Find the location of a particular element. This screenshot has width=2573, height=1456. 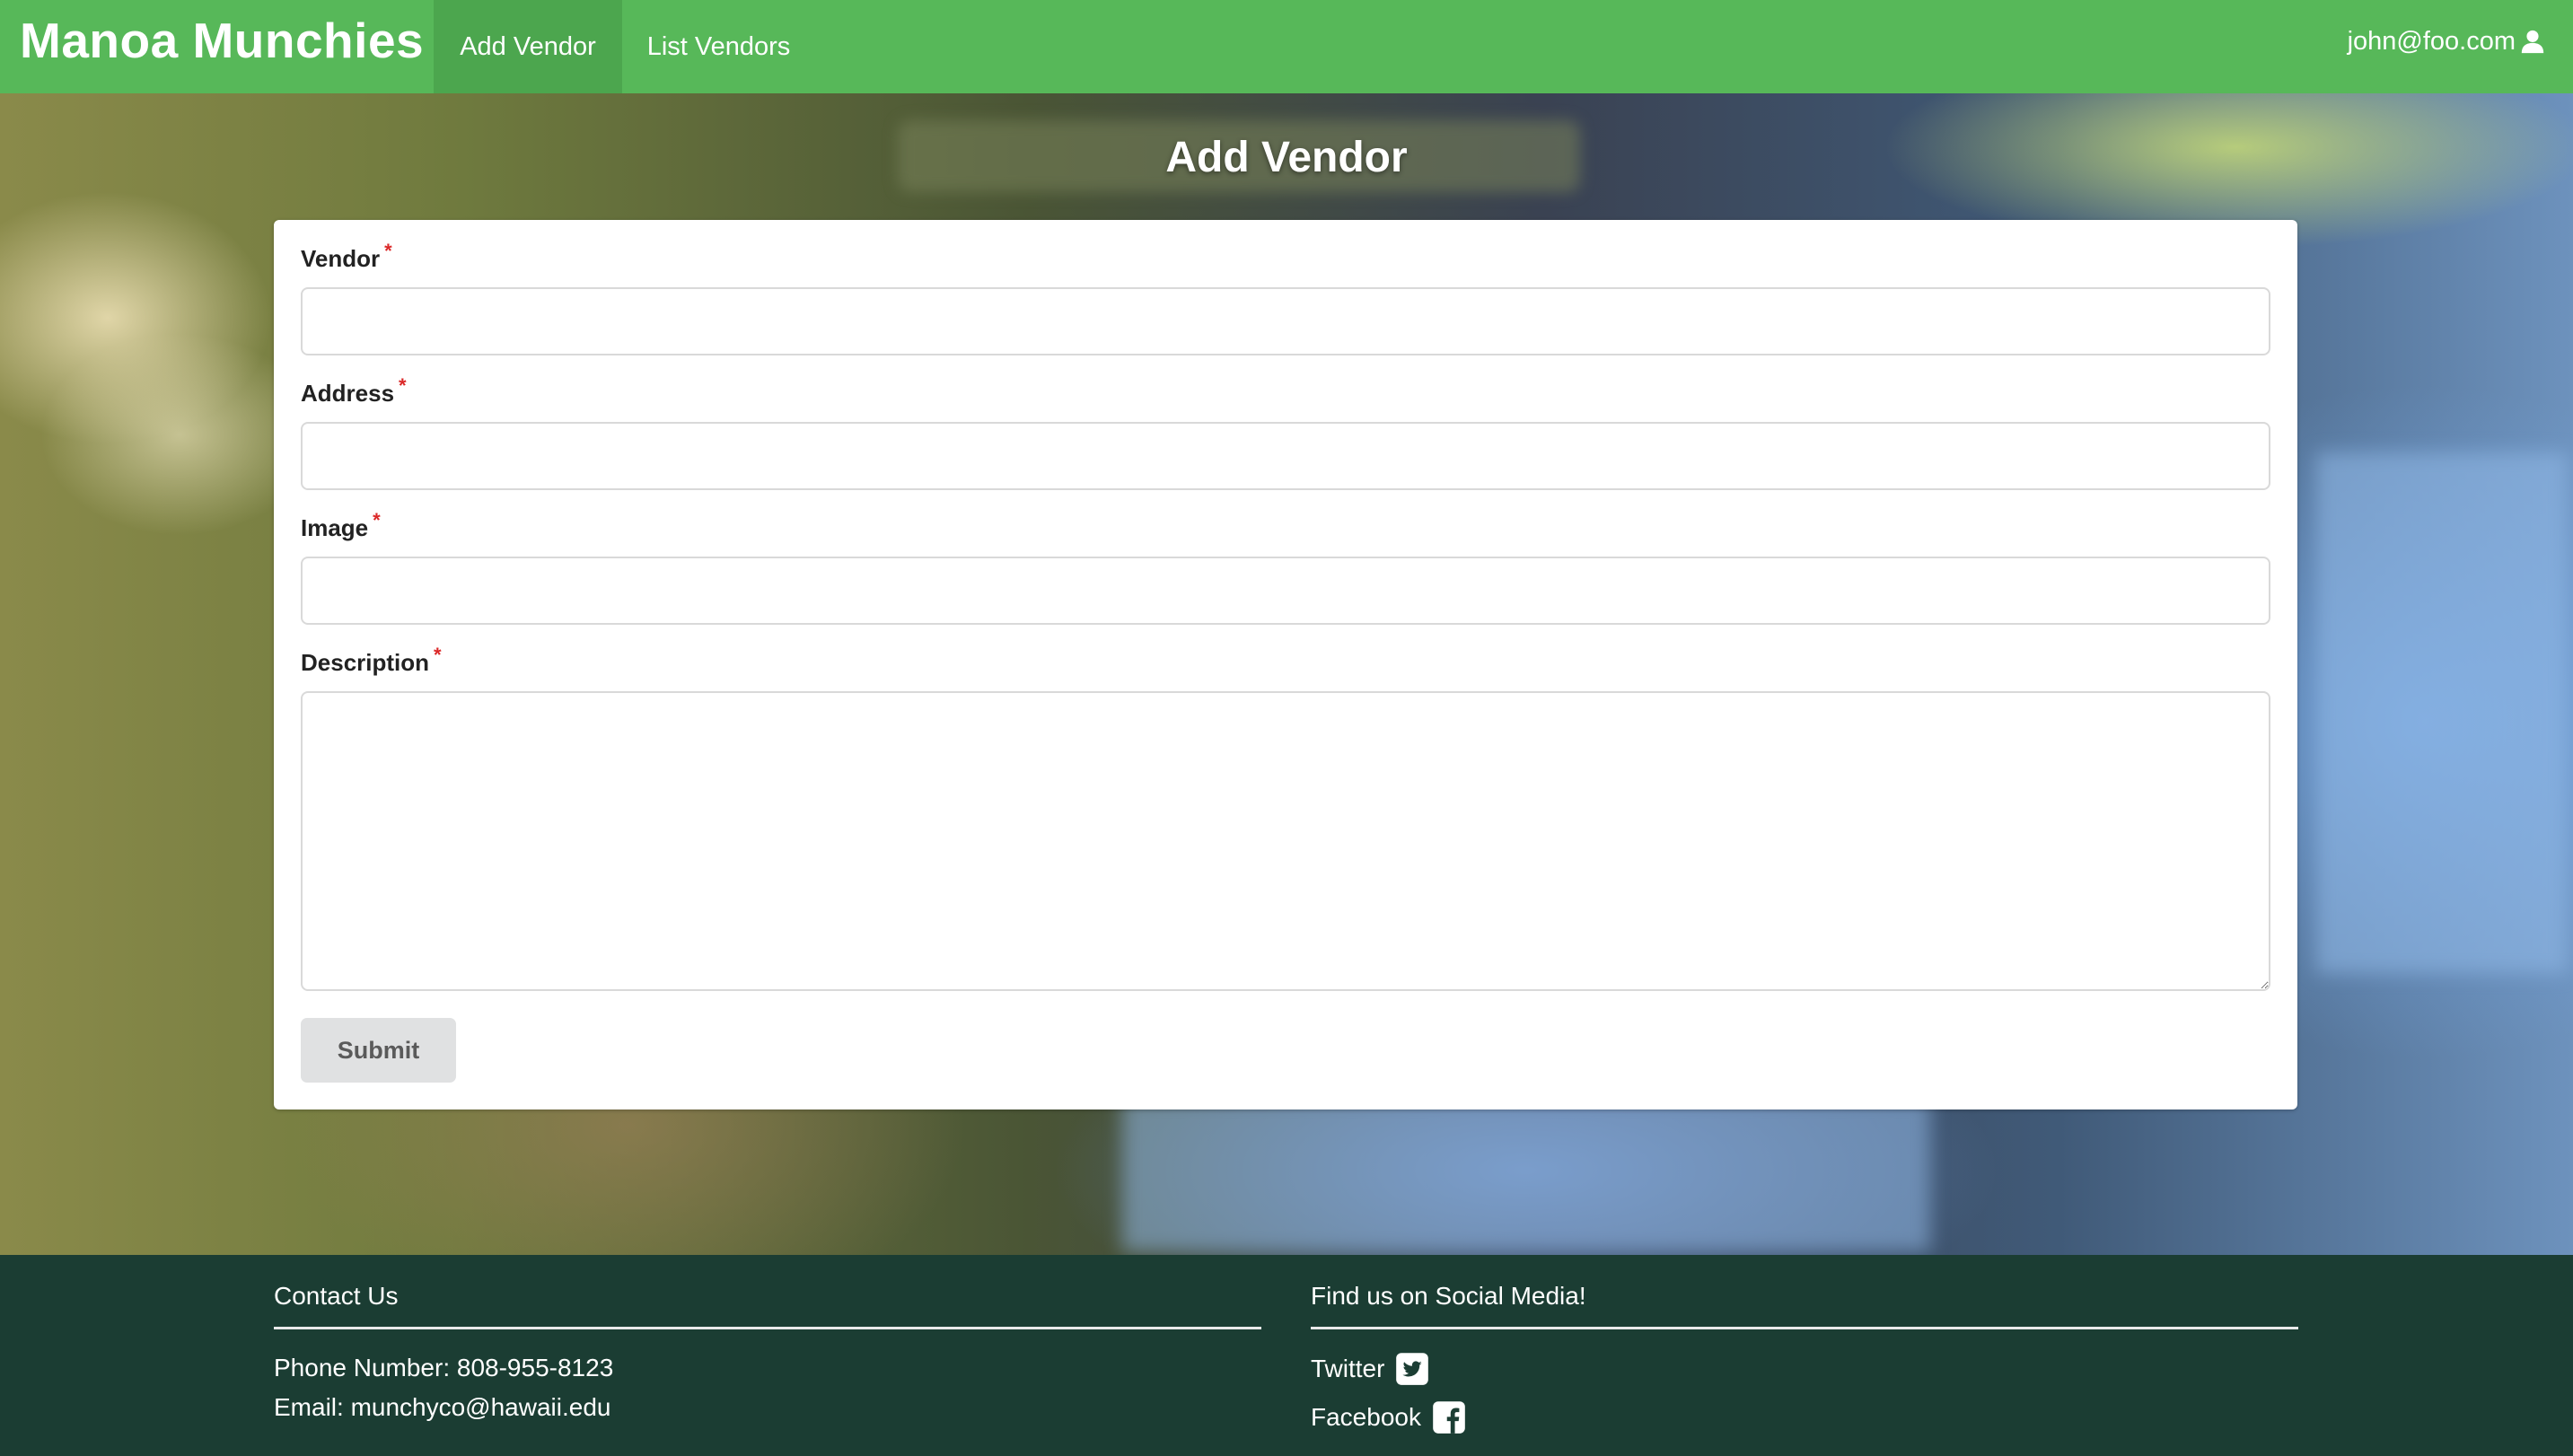

description-label-text: Description is located at coordinates (365, 662).